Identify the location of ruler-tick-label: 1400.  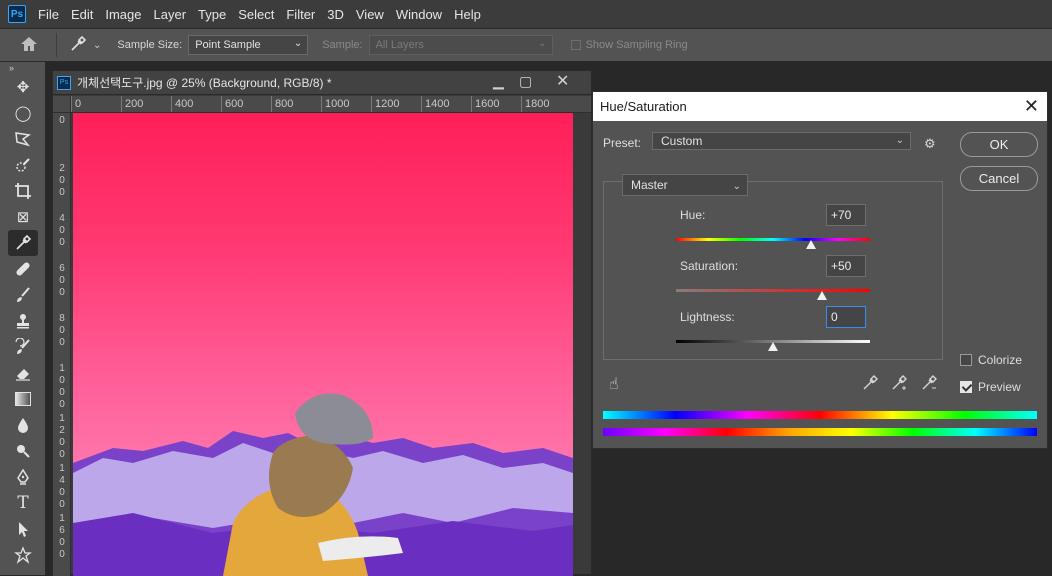
(446, 104).